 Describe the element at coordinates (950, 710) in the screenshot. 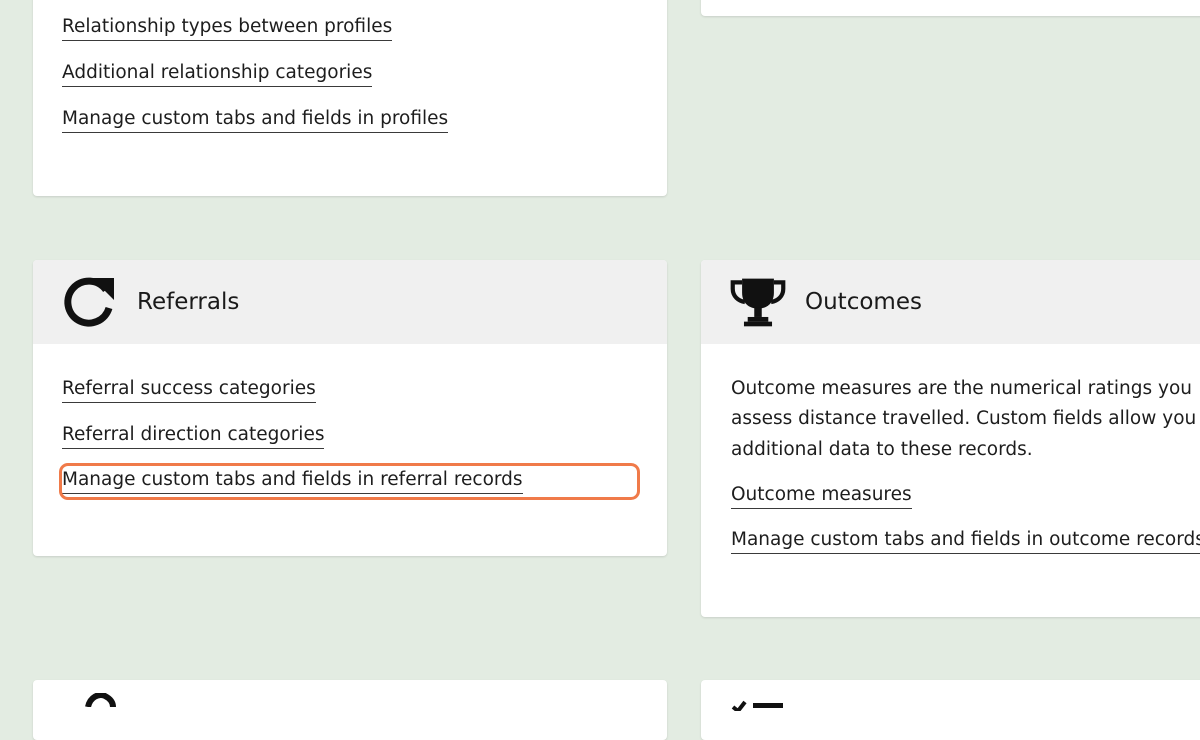

I see `bottom-right-card` at that location.